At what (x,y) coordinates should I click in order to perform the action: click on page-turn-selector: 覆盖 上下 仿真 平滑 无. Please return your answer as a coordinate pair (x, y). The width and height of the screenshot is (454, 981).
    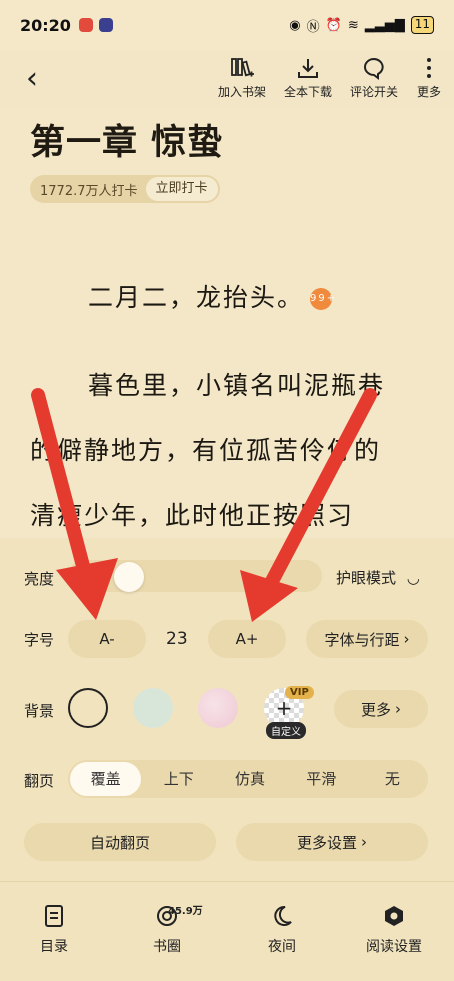
    Looking at the image, I should click on (248, 779).